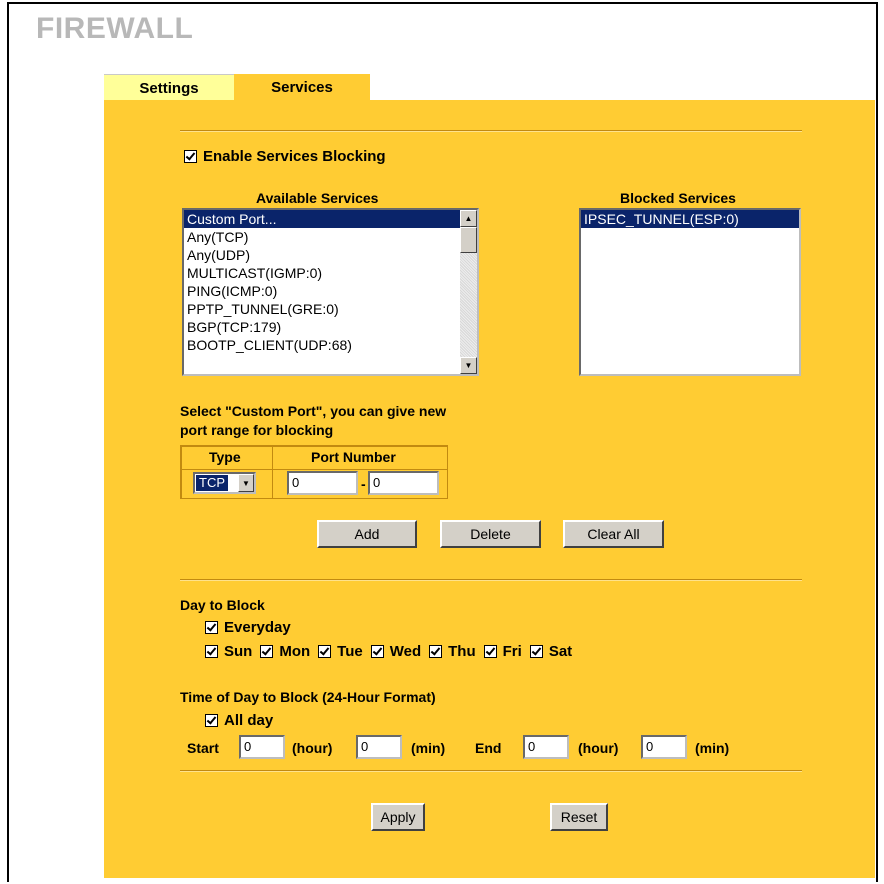  I want to click on end-hour-input: 0, so click(546, 747).